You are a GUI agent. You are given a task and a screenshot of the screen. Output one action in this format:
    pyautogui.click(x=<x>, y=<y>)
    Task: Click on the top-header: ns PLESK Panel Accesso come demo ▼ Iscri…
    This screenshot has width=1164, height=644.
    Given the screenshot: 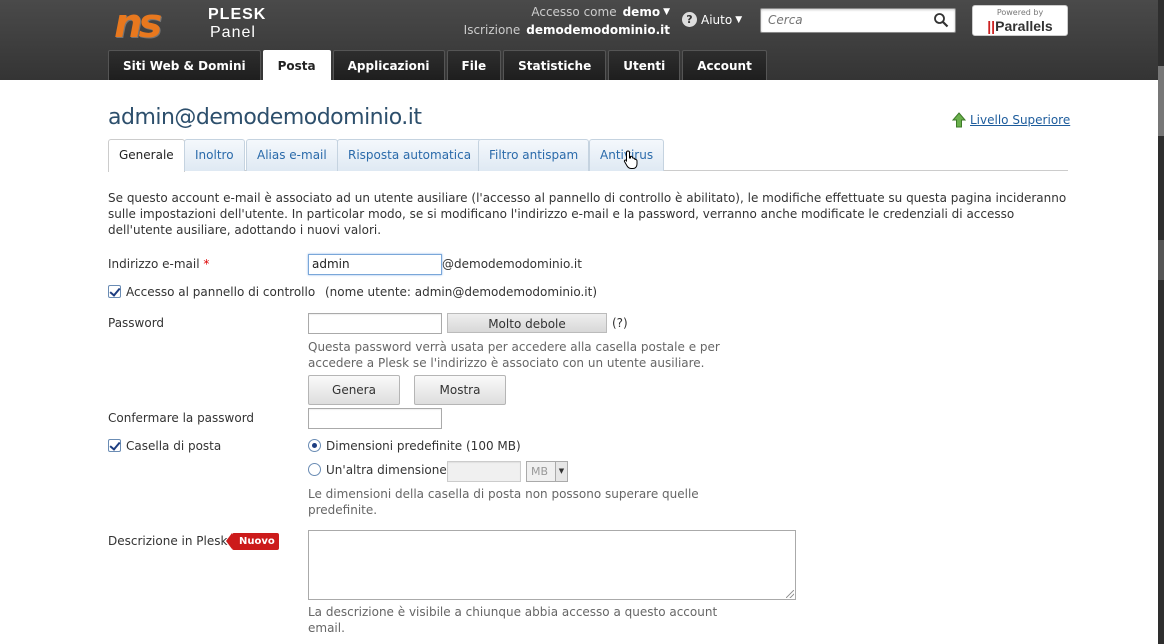 What is the action you would take?
    pyautogui.click(x=582, y=40)
    